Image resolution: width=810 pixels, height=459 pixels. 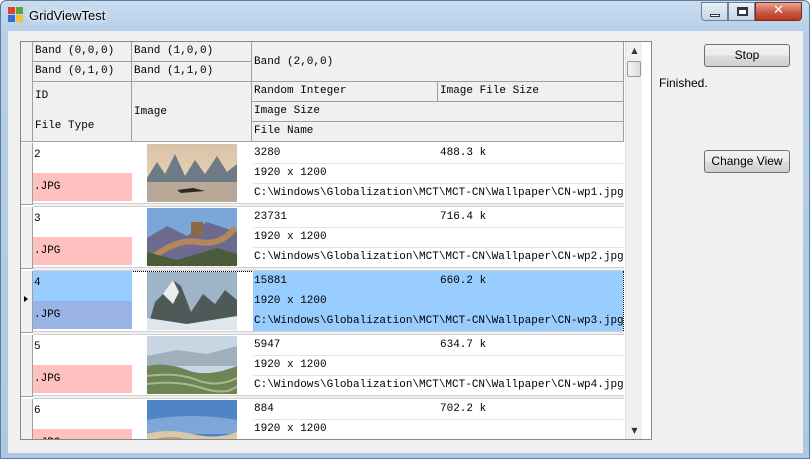 What do you see at coordinates (747, 55) in the screenshot?
I see `stop-button: Stop` at bounding box center [747, 55].